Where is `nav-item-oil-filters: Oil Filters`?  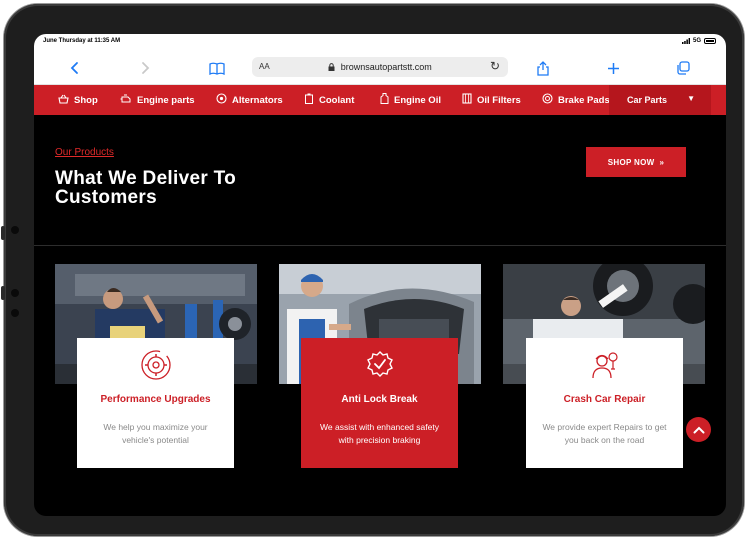 nav-item-oil-filters: Oil Filters is located at coordinates (491, 100).